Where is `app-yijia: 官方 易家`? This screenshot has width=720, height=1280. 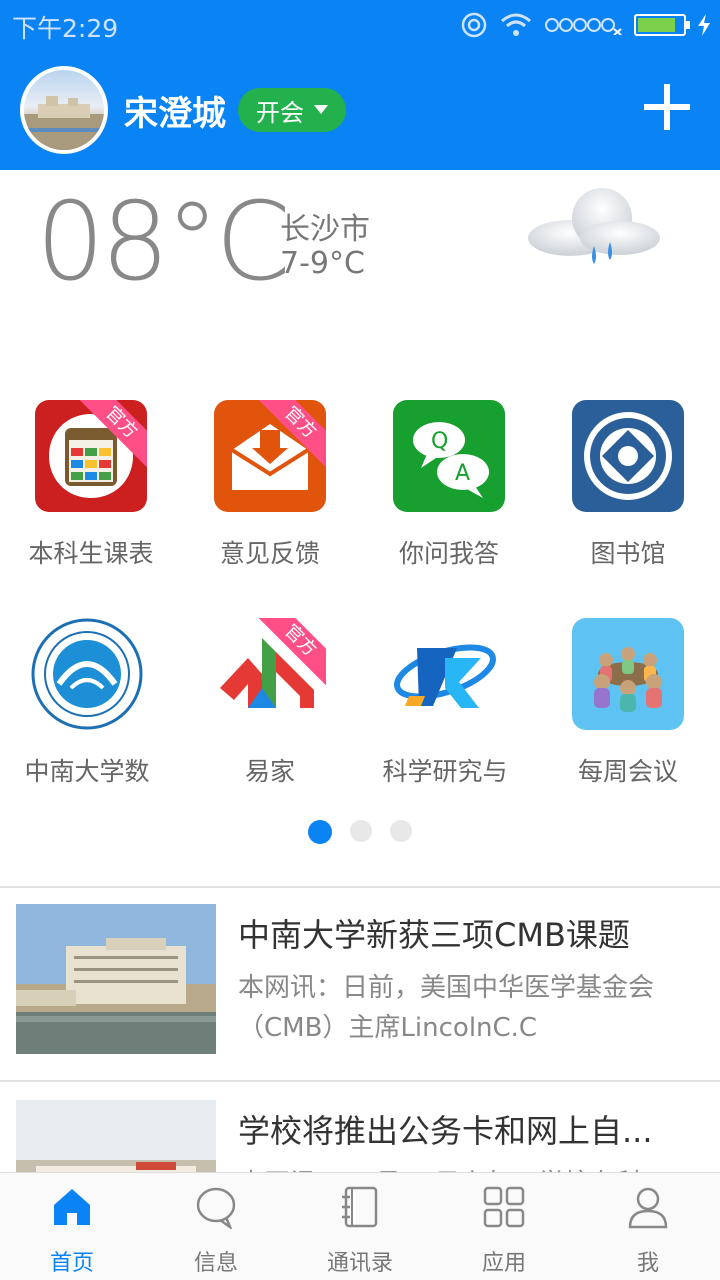
app-yijia: 官方 易家 is located at coordinates (270, 703).